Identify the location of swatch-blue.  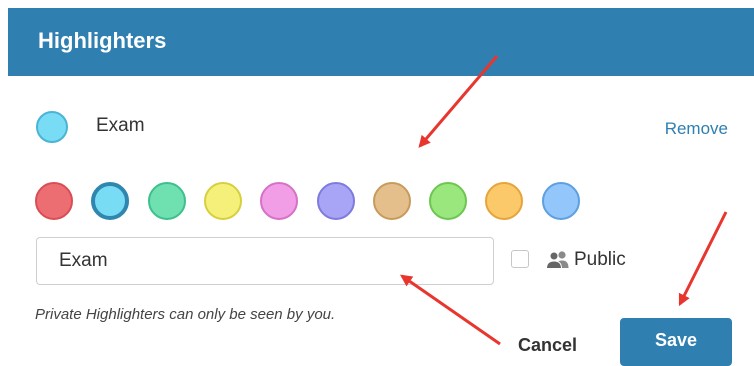
(561, 201).